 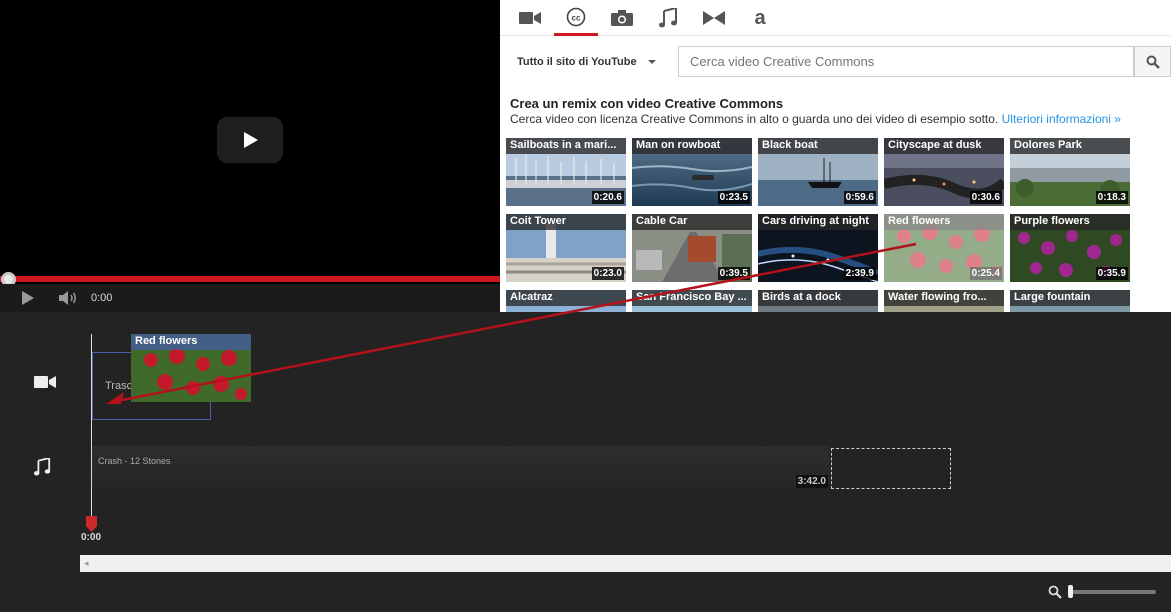 I want to click on tab-transitions, so click(x=714, y=18).